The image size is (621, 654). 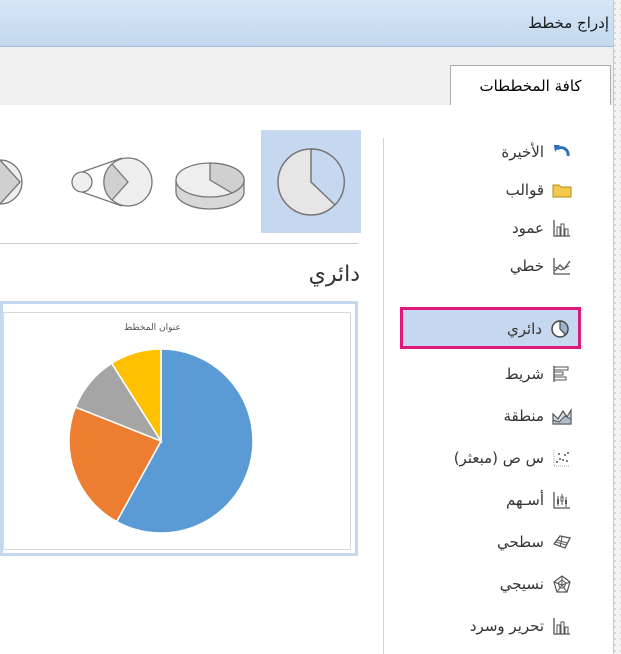 What do you see at coordinates (560, 329) in the screenshot?
I see `pie-chart-icon` at bounding box center [560, 329].